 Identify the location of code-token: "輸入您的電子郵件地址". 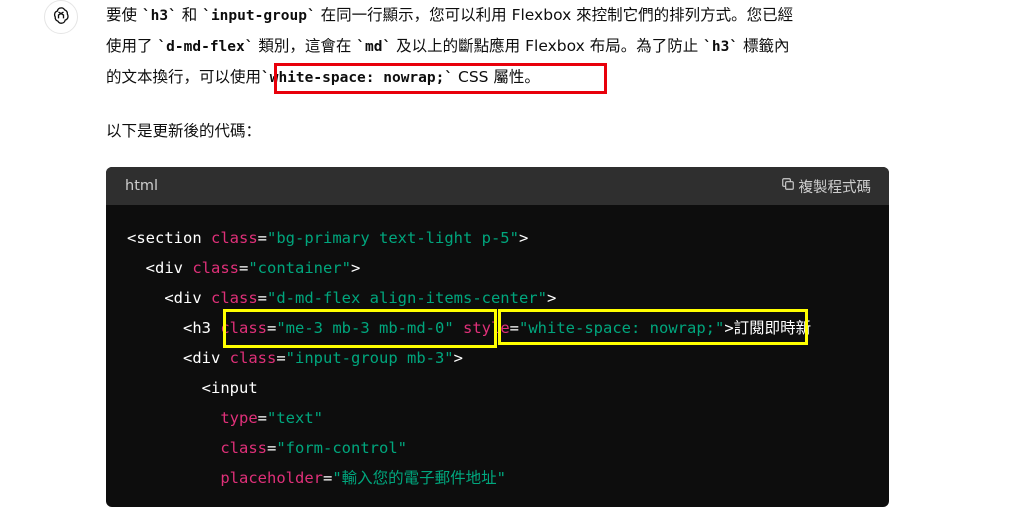
(419, 478).